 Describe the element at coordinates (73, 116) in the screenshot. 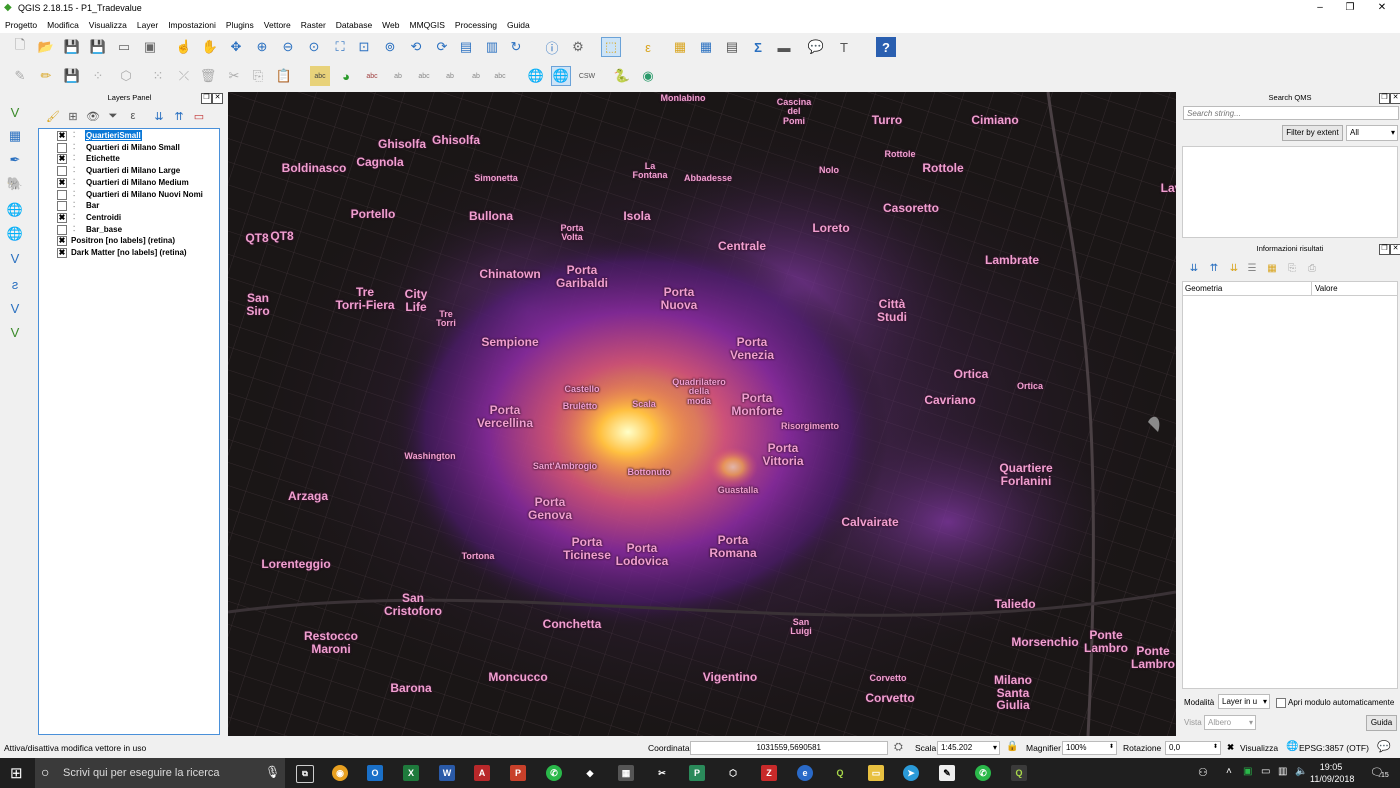

I see `add-group-icon: ⊞` at that location.